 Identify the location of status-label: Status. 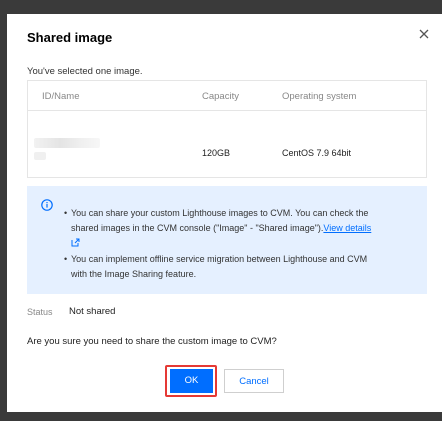
(40, 312).